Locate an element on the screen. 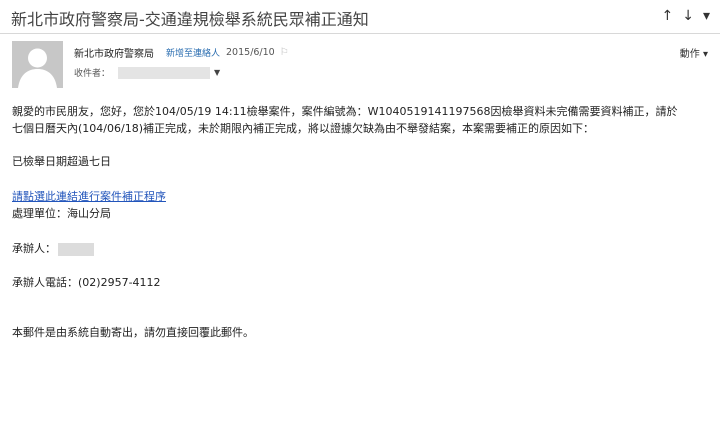  sender-line: 新北市政府警察局 新增至連絡人 2015/6/10 ⚐ is located at coordinates (181, 52).